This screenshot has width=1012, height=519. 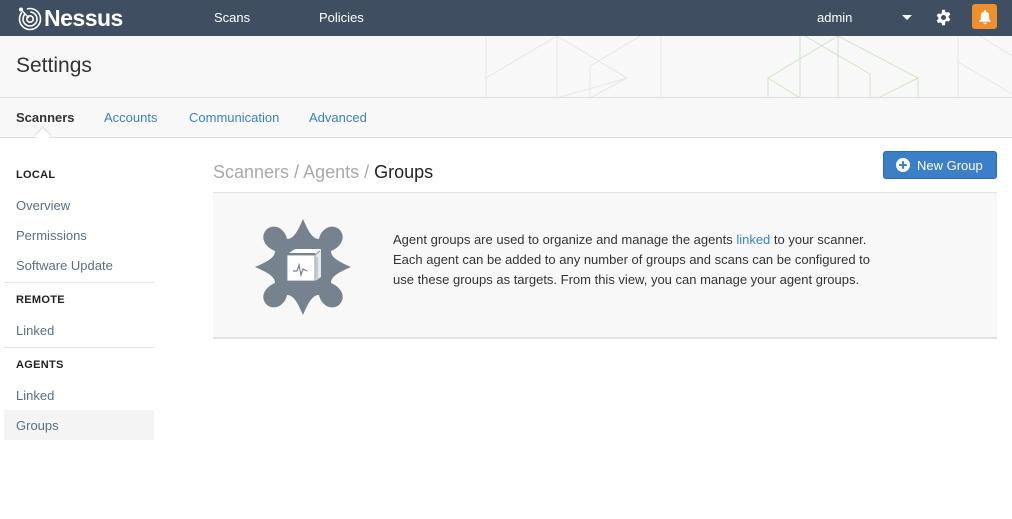 What do you see at coordinates (54, 65) in the screenshot?
I see `page-title: Settings` at bounding box center [54, 65].